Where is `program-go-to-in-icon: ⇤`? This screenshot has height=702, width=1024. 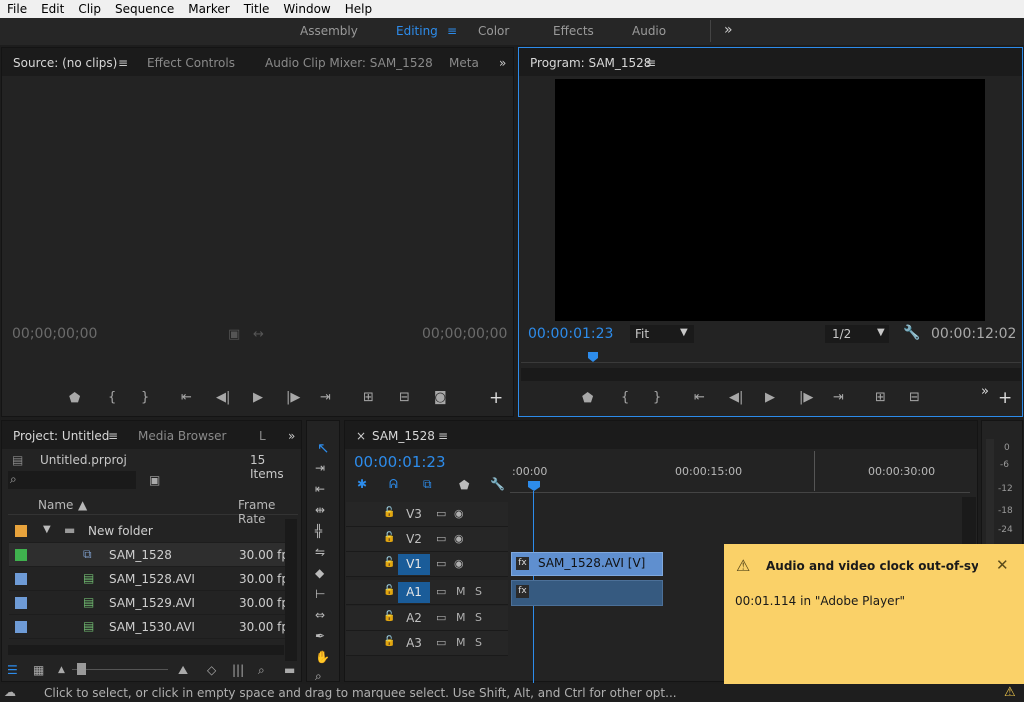 program-go-to-in-icon: ⇤ is located at coordinates (699, 397).